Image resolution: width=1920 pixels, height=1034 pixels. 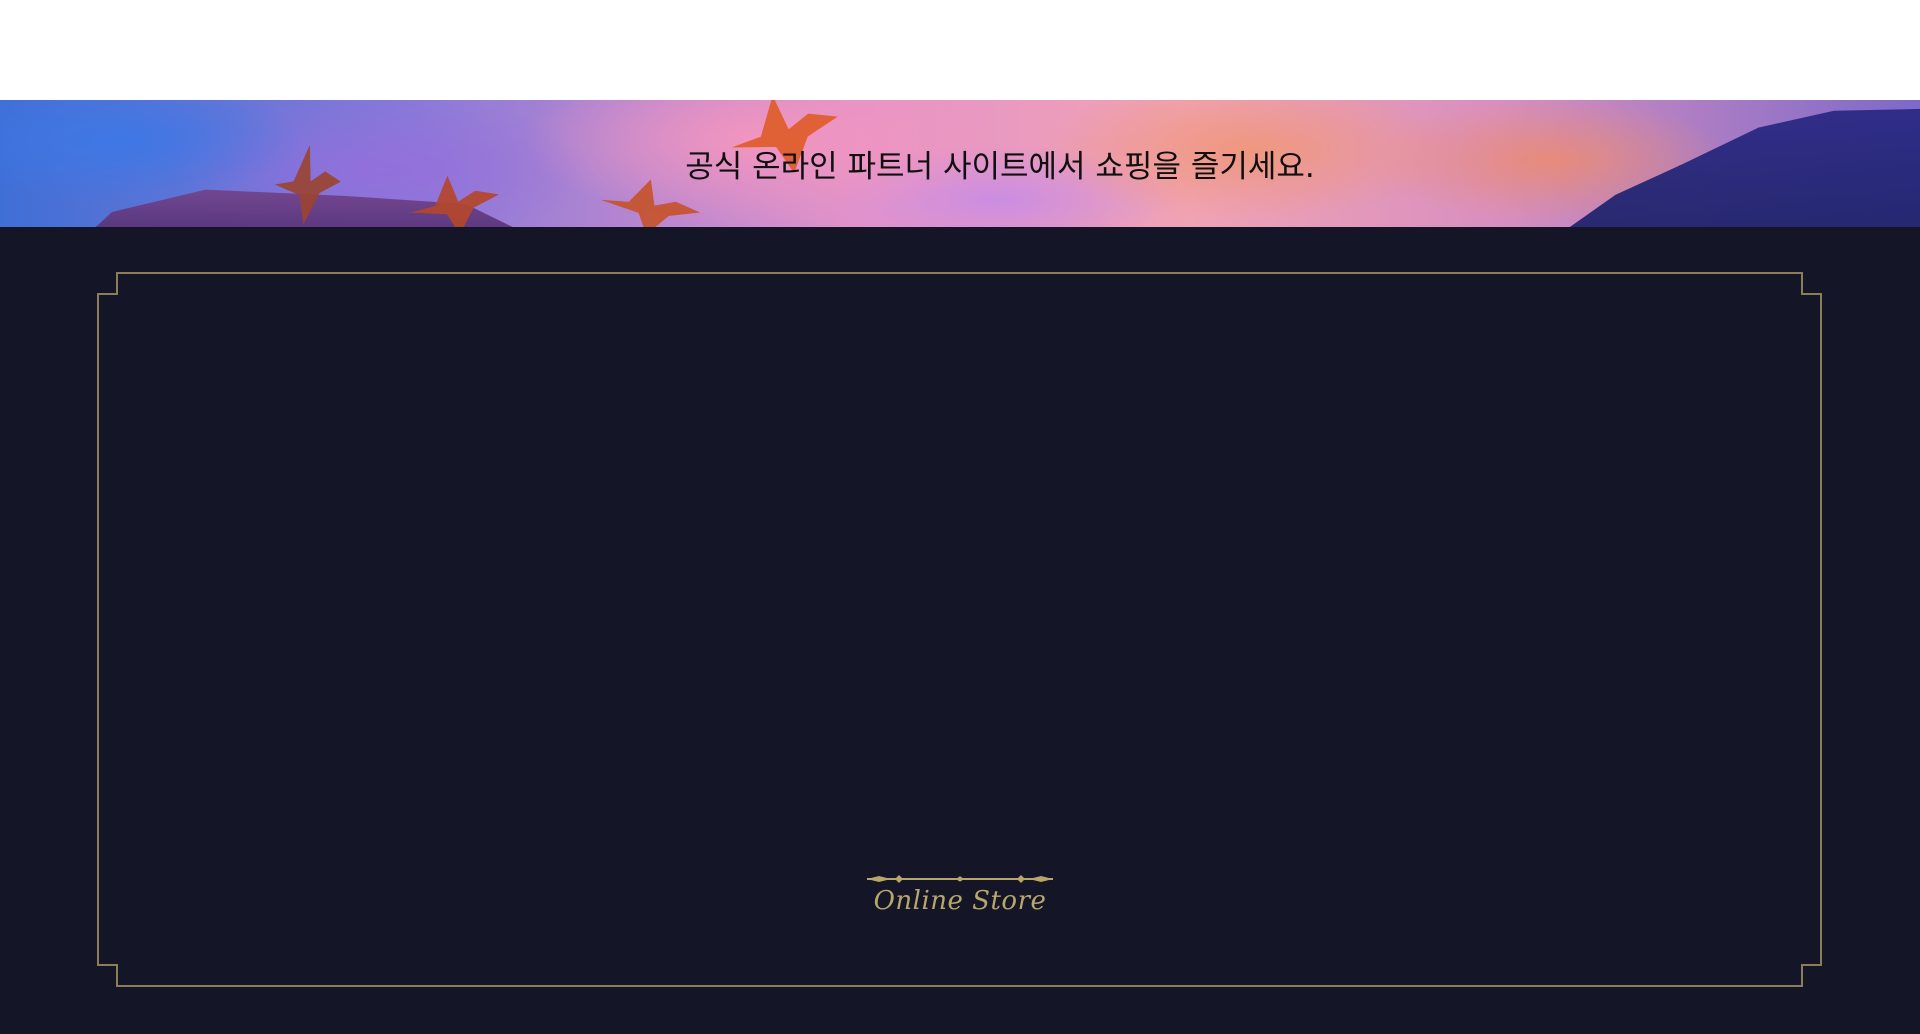 I want to click on top-blank-area, so click(x=960, y=50).